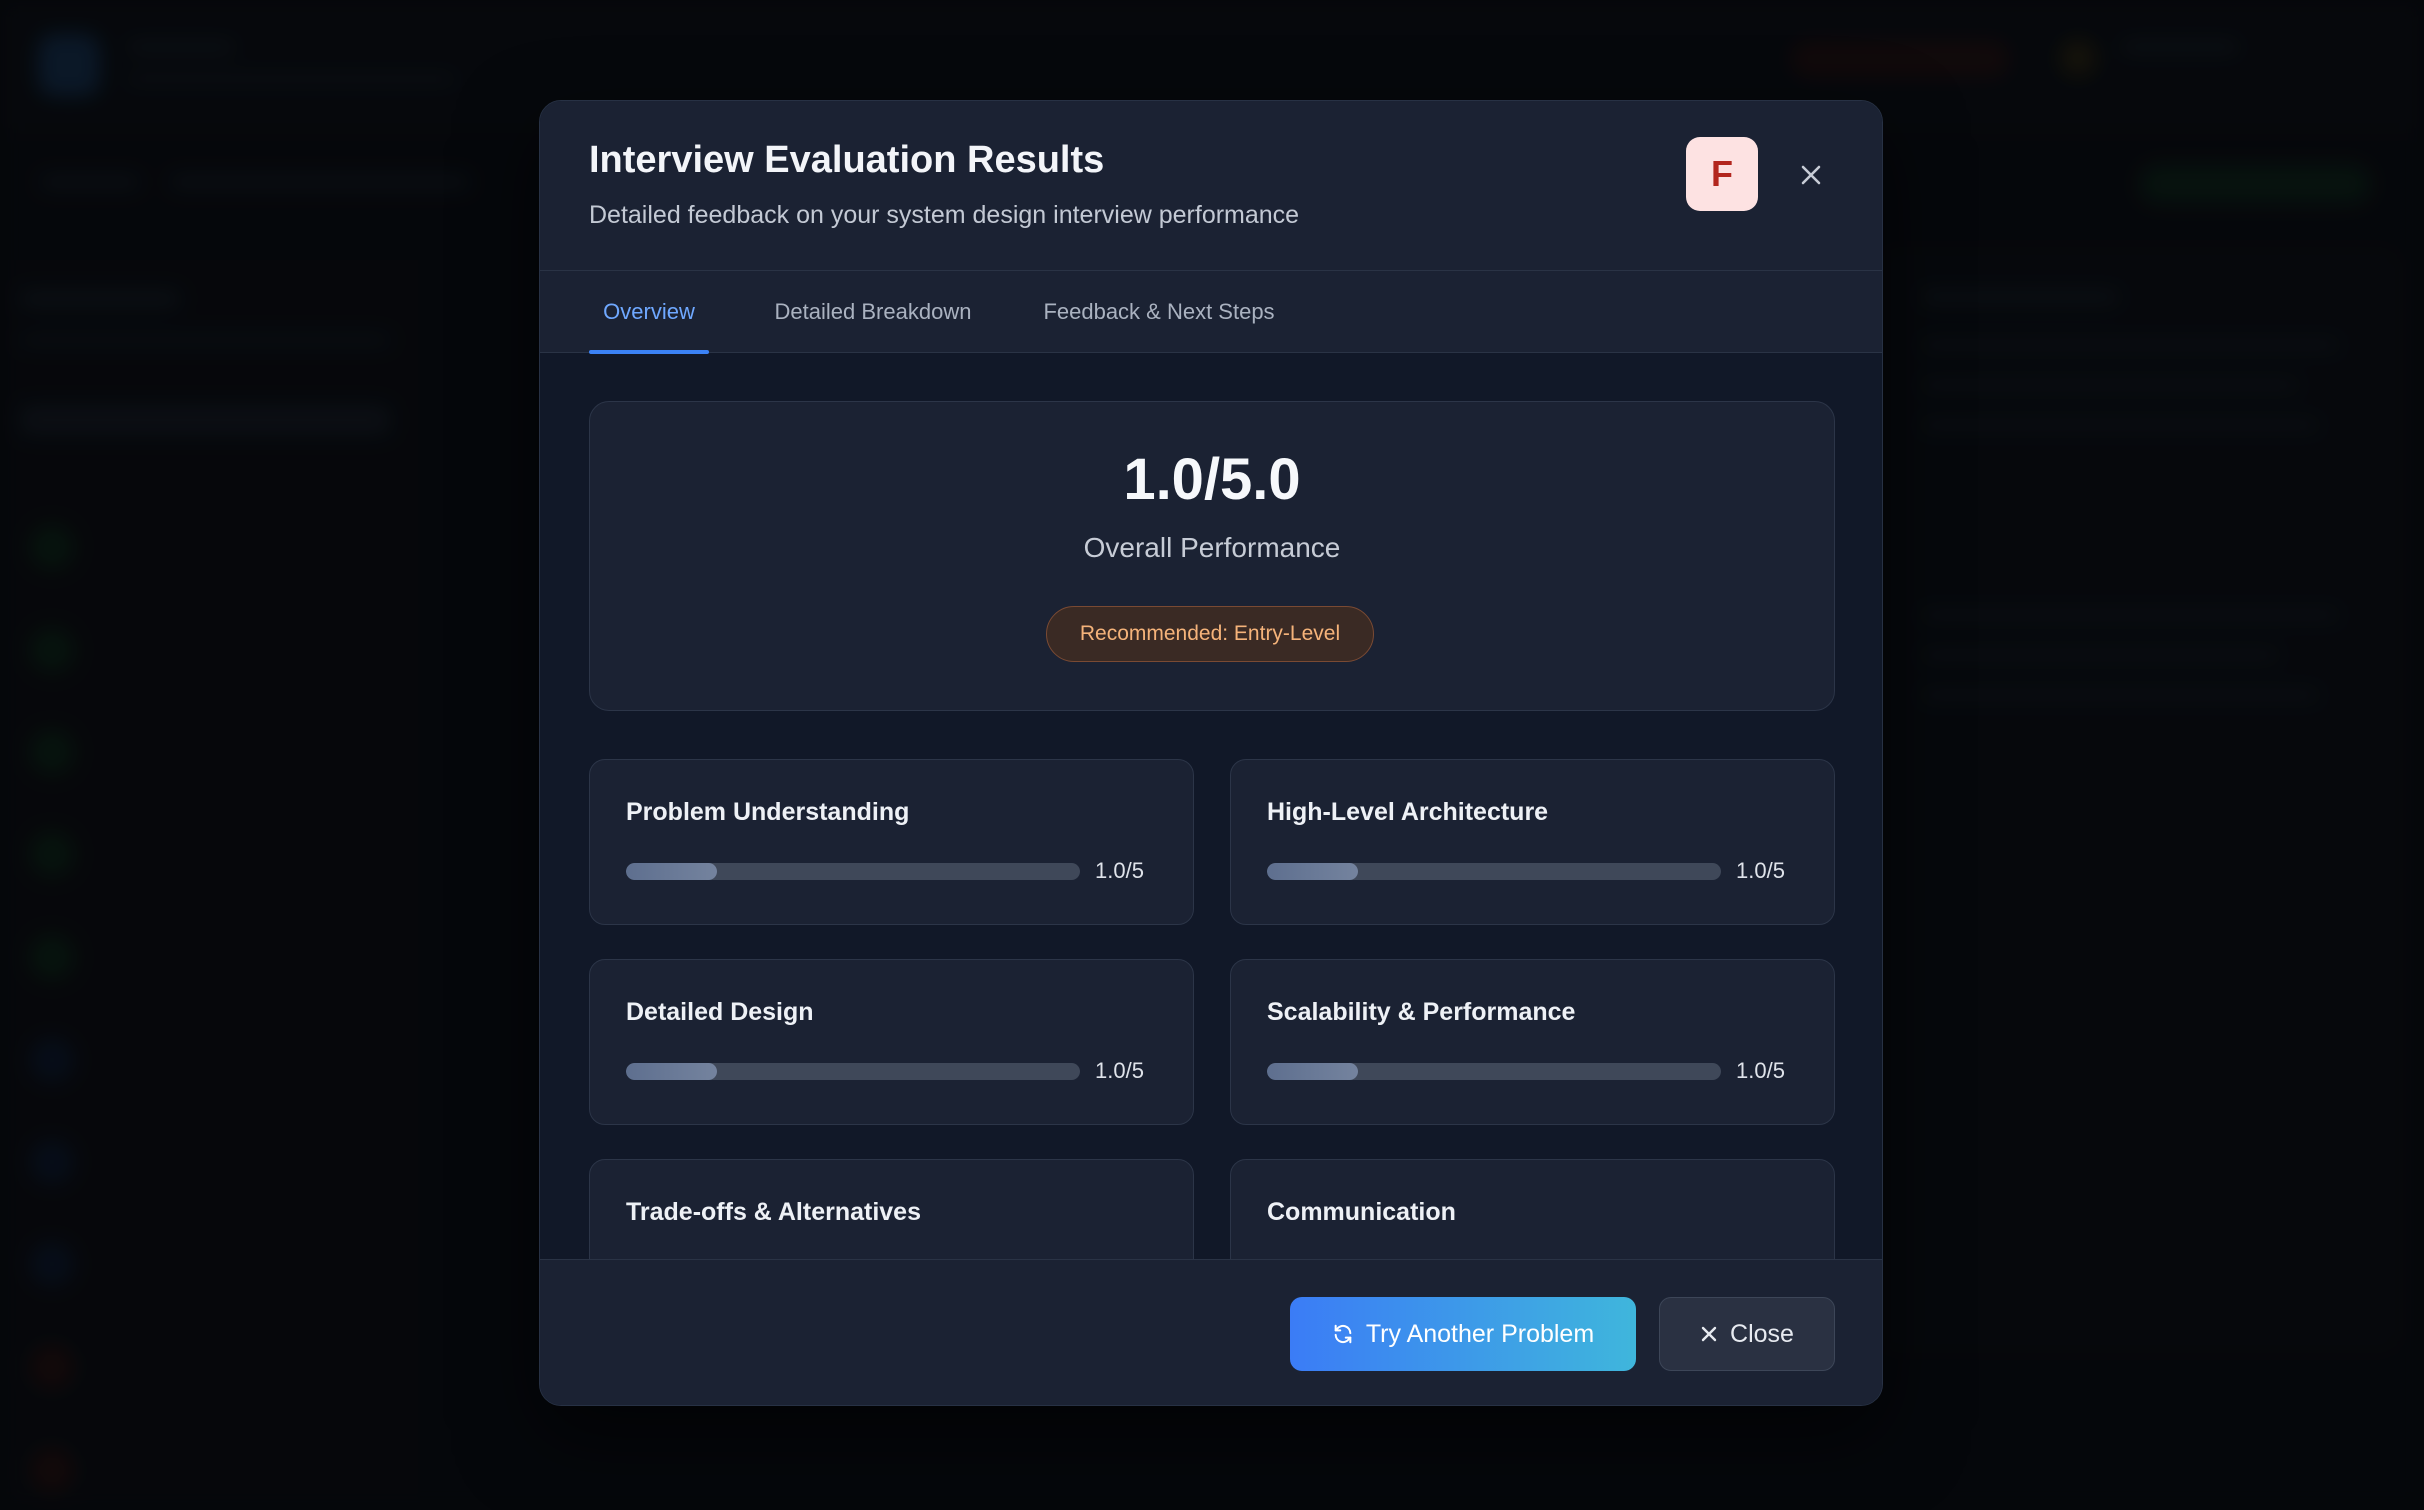 The width and height of the screenshot is (2424, 1510). I want to click on metric-card: Communication, so click(1532, 1209).